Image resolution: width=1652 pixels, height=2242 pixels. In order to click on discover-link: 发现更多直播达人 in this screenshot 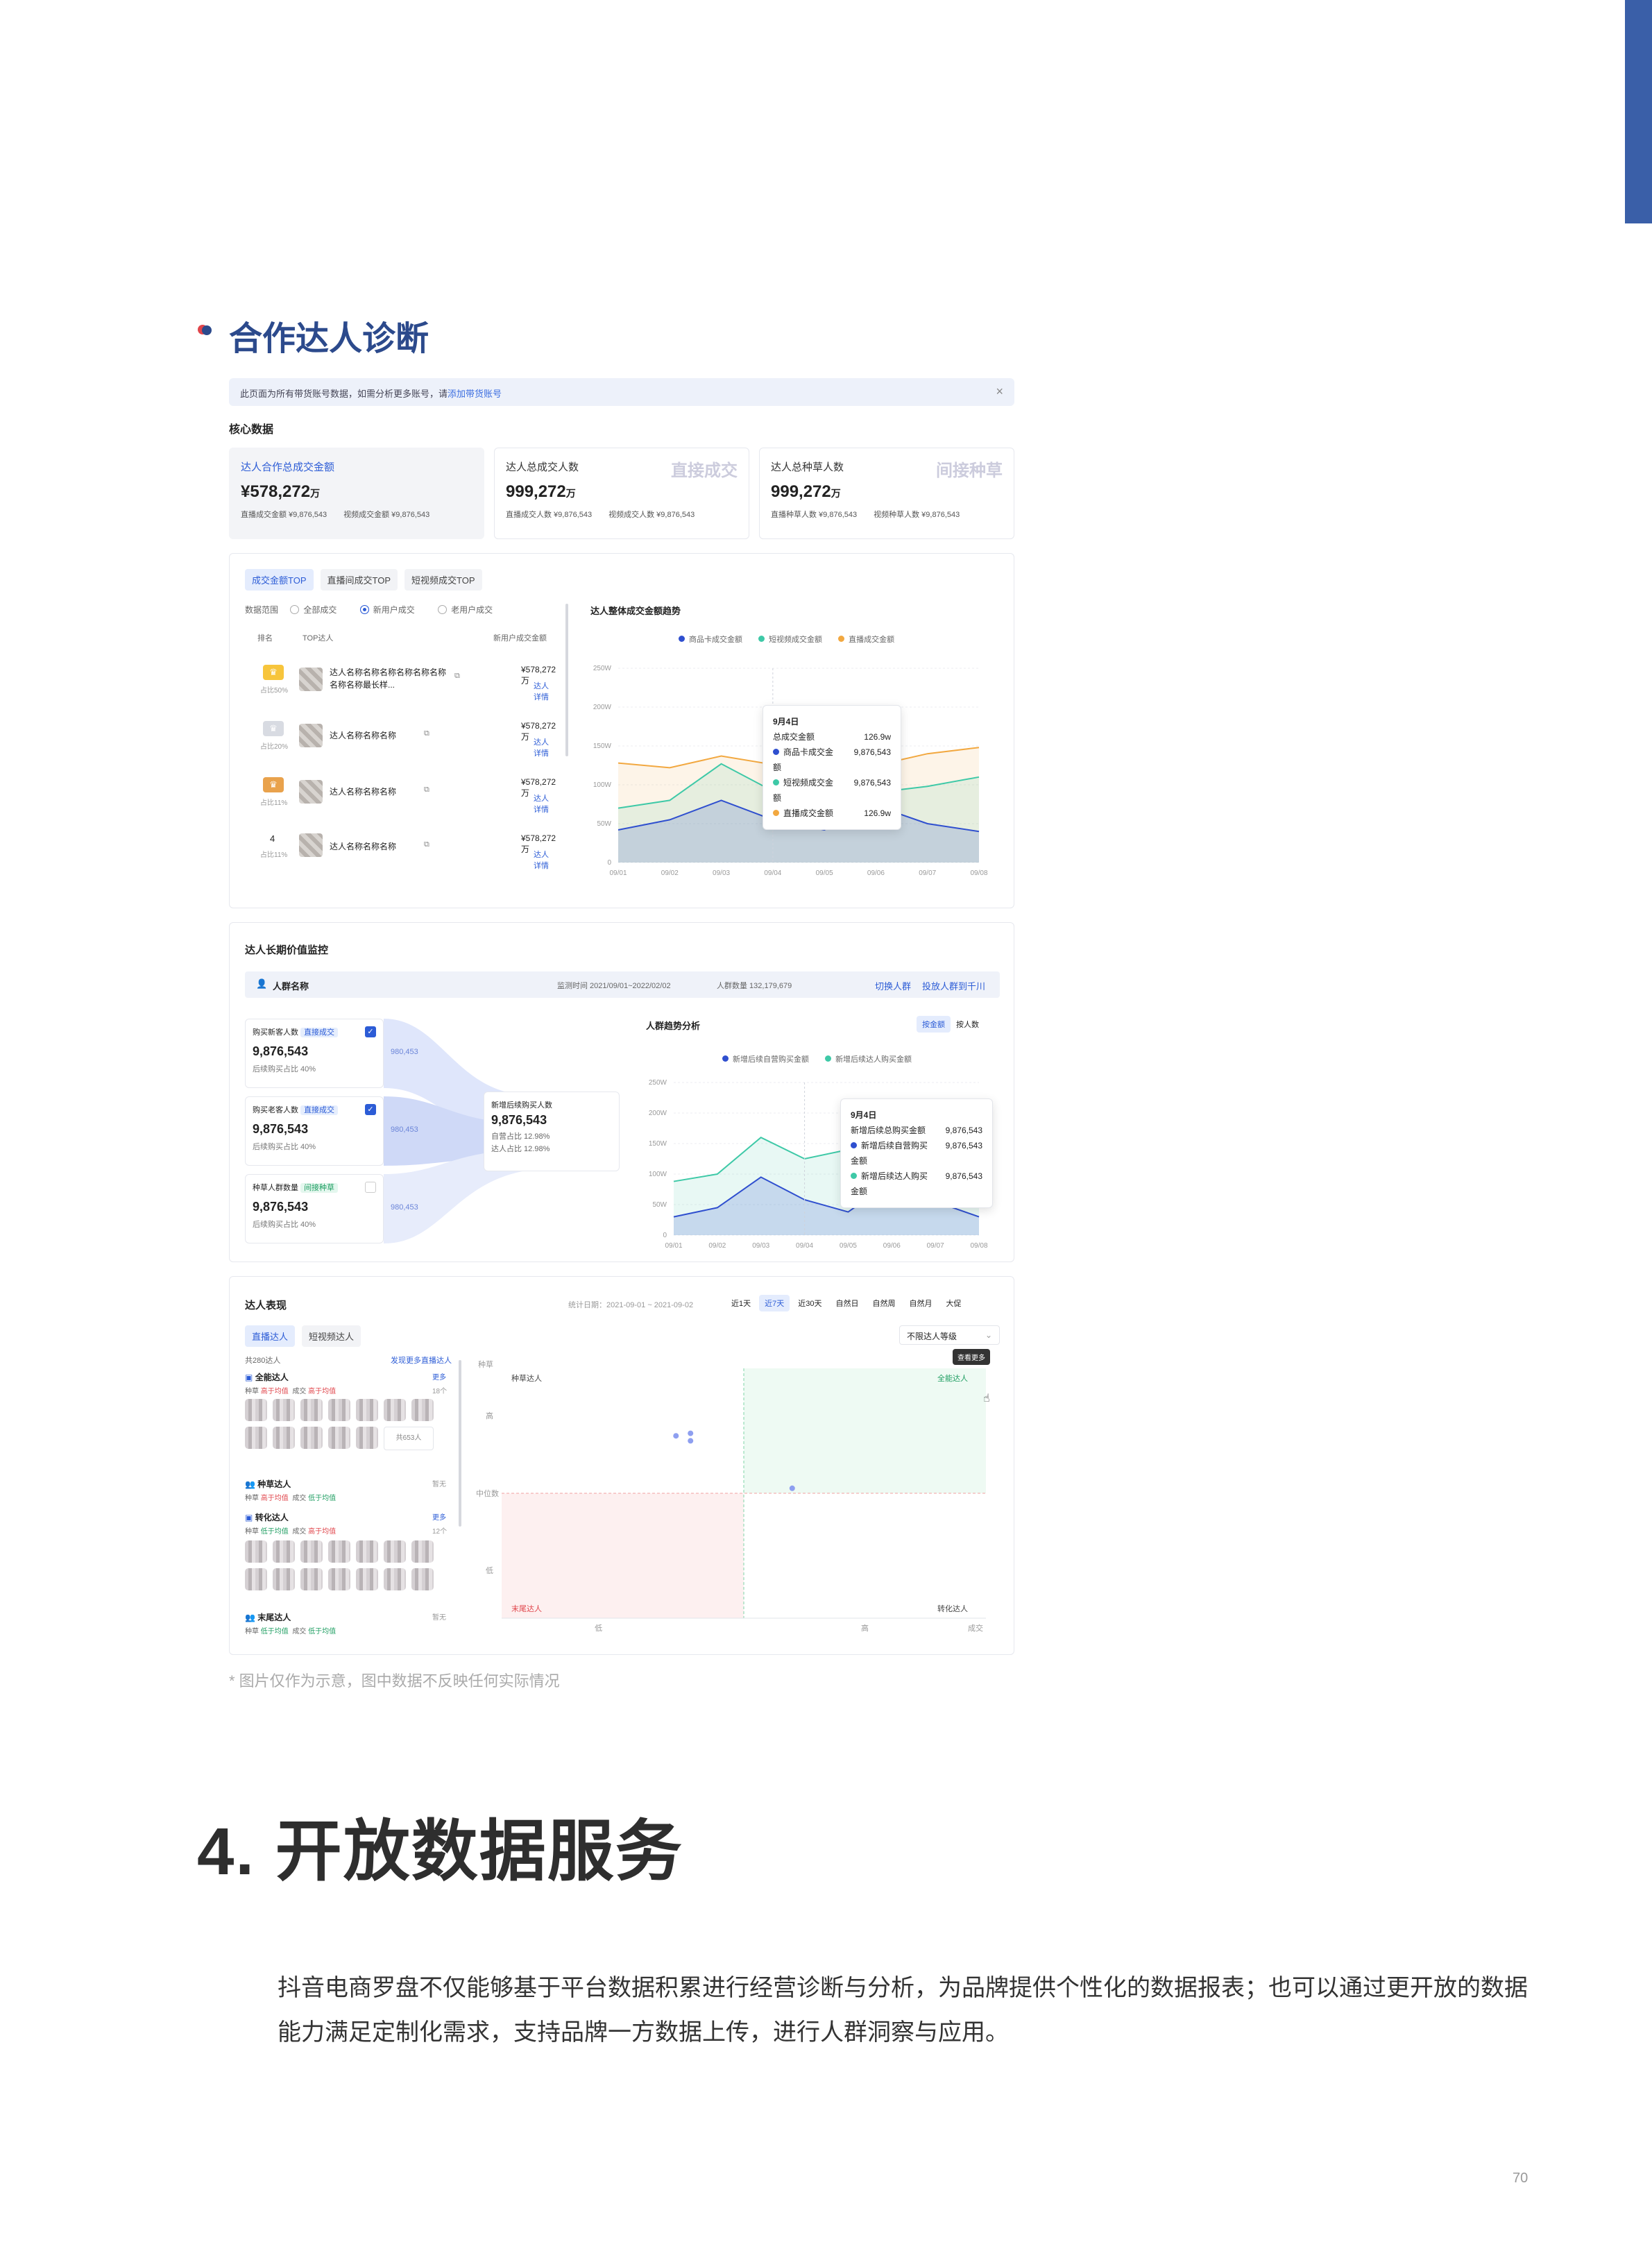, I will do `click(421, 1360)`.